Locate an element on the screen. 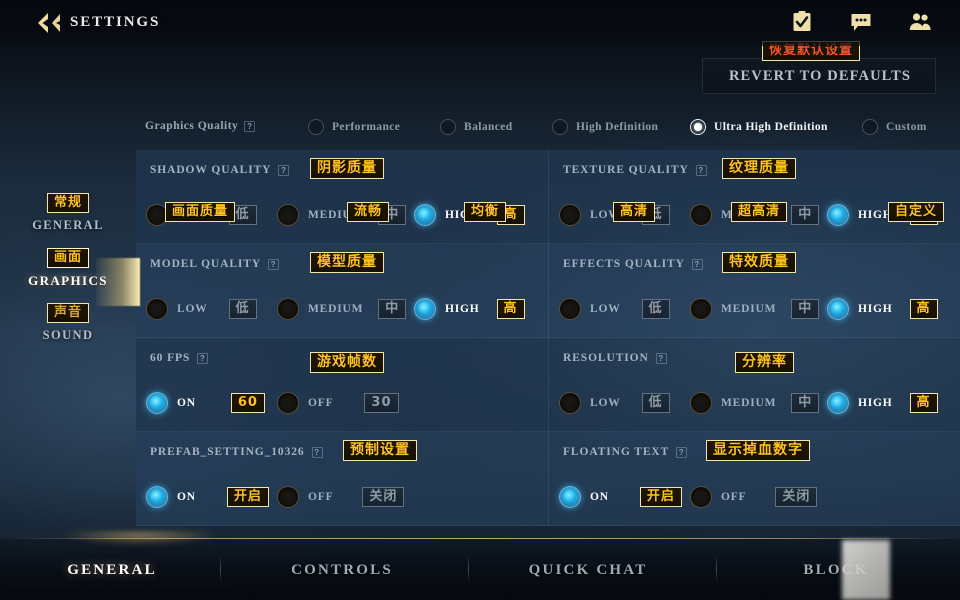 This screenshot has width=960, height=600. option-model-medium: MEDIUM 中 is located at coordinates (342, 309).